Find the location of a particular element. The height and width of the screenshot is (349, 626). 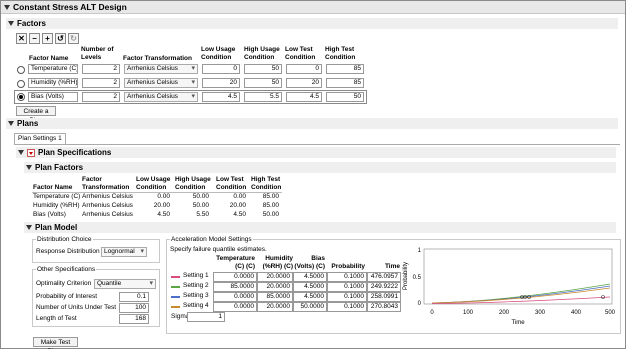

factor-name-field: Temperature (C) is located at coordinates (53, 69).